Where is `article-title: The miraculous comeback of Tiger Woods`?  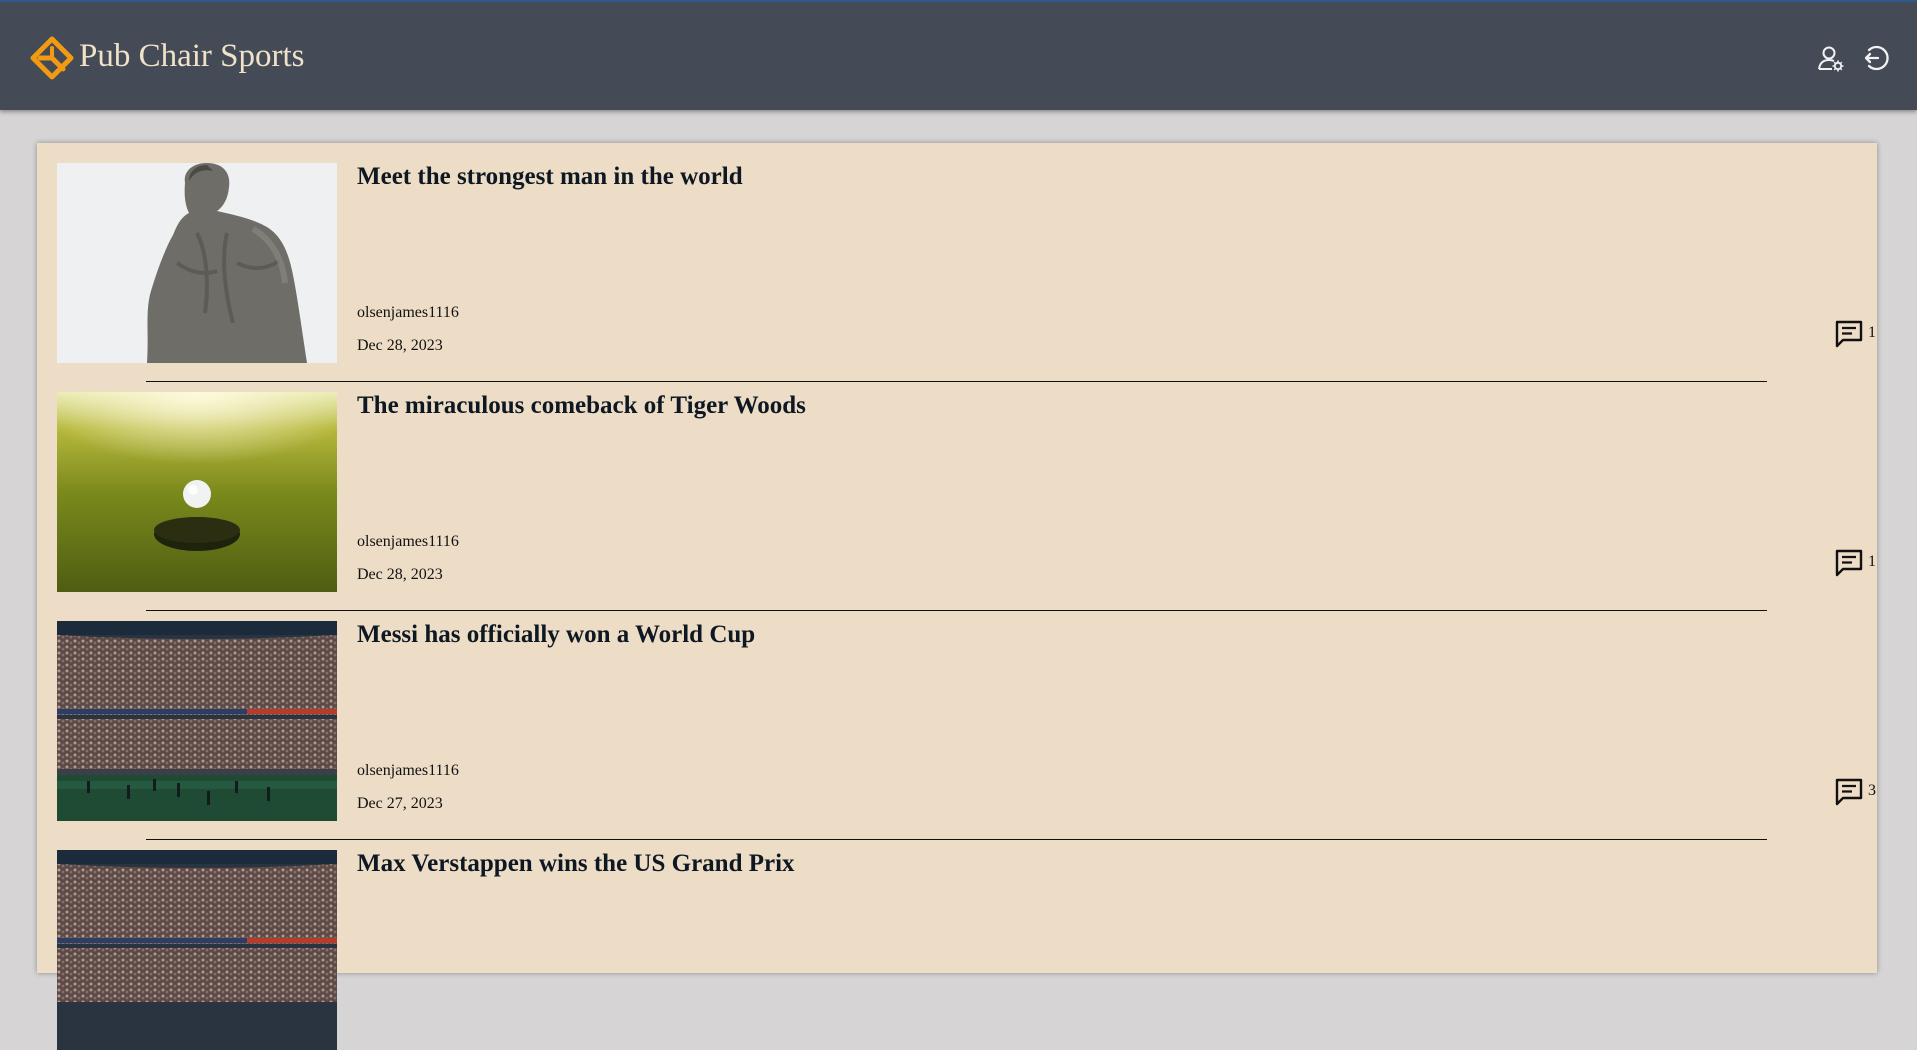
article-title: The miraculous comeback of Tiger Woods is located at coordinates (581, 406).